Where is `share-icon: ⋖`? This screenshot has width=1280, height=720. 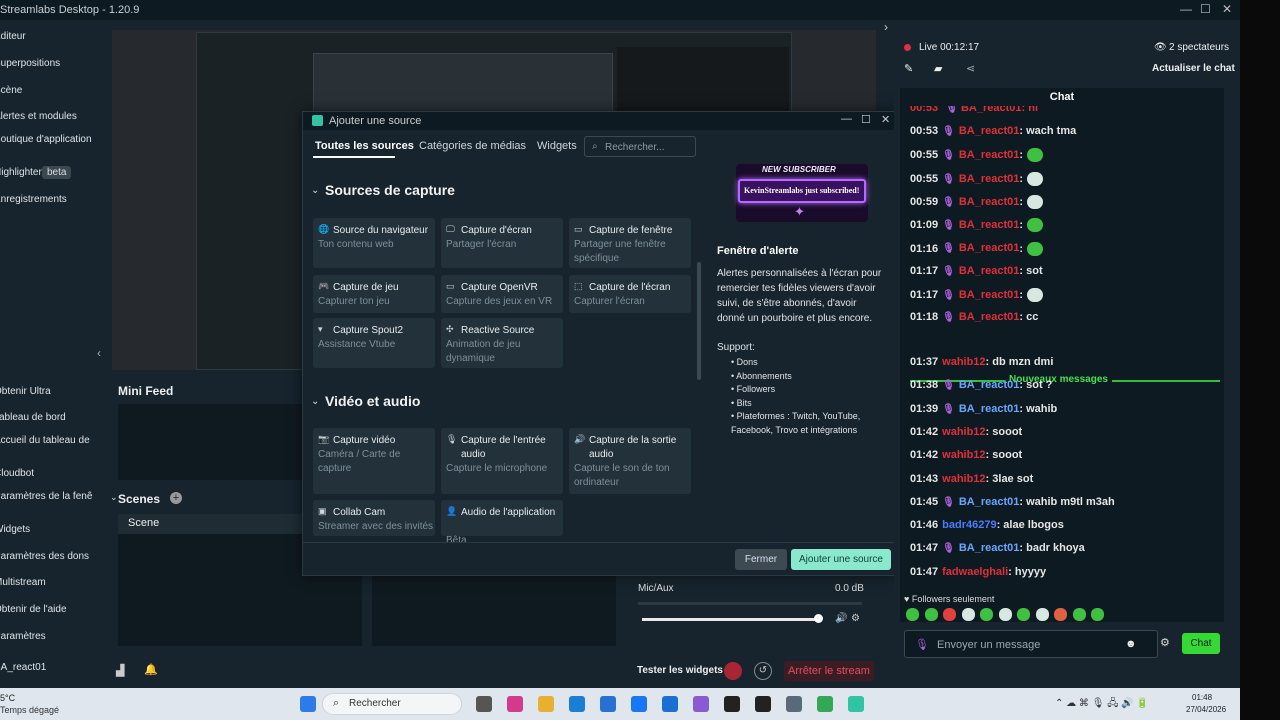
share-icon: ⋖ is located at coordinates (970, 68).